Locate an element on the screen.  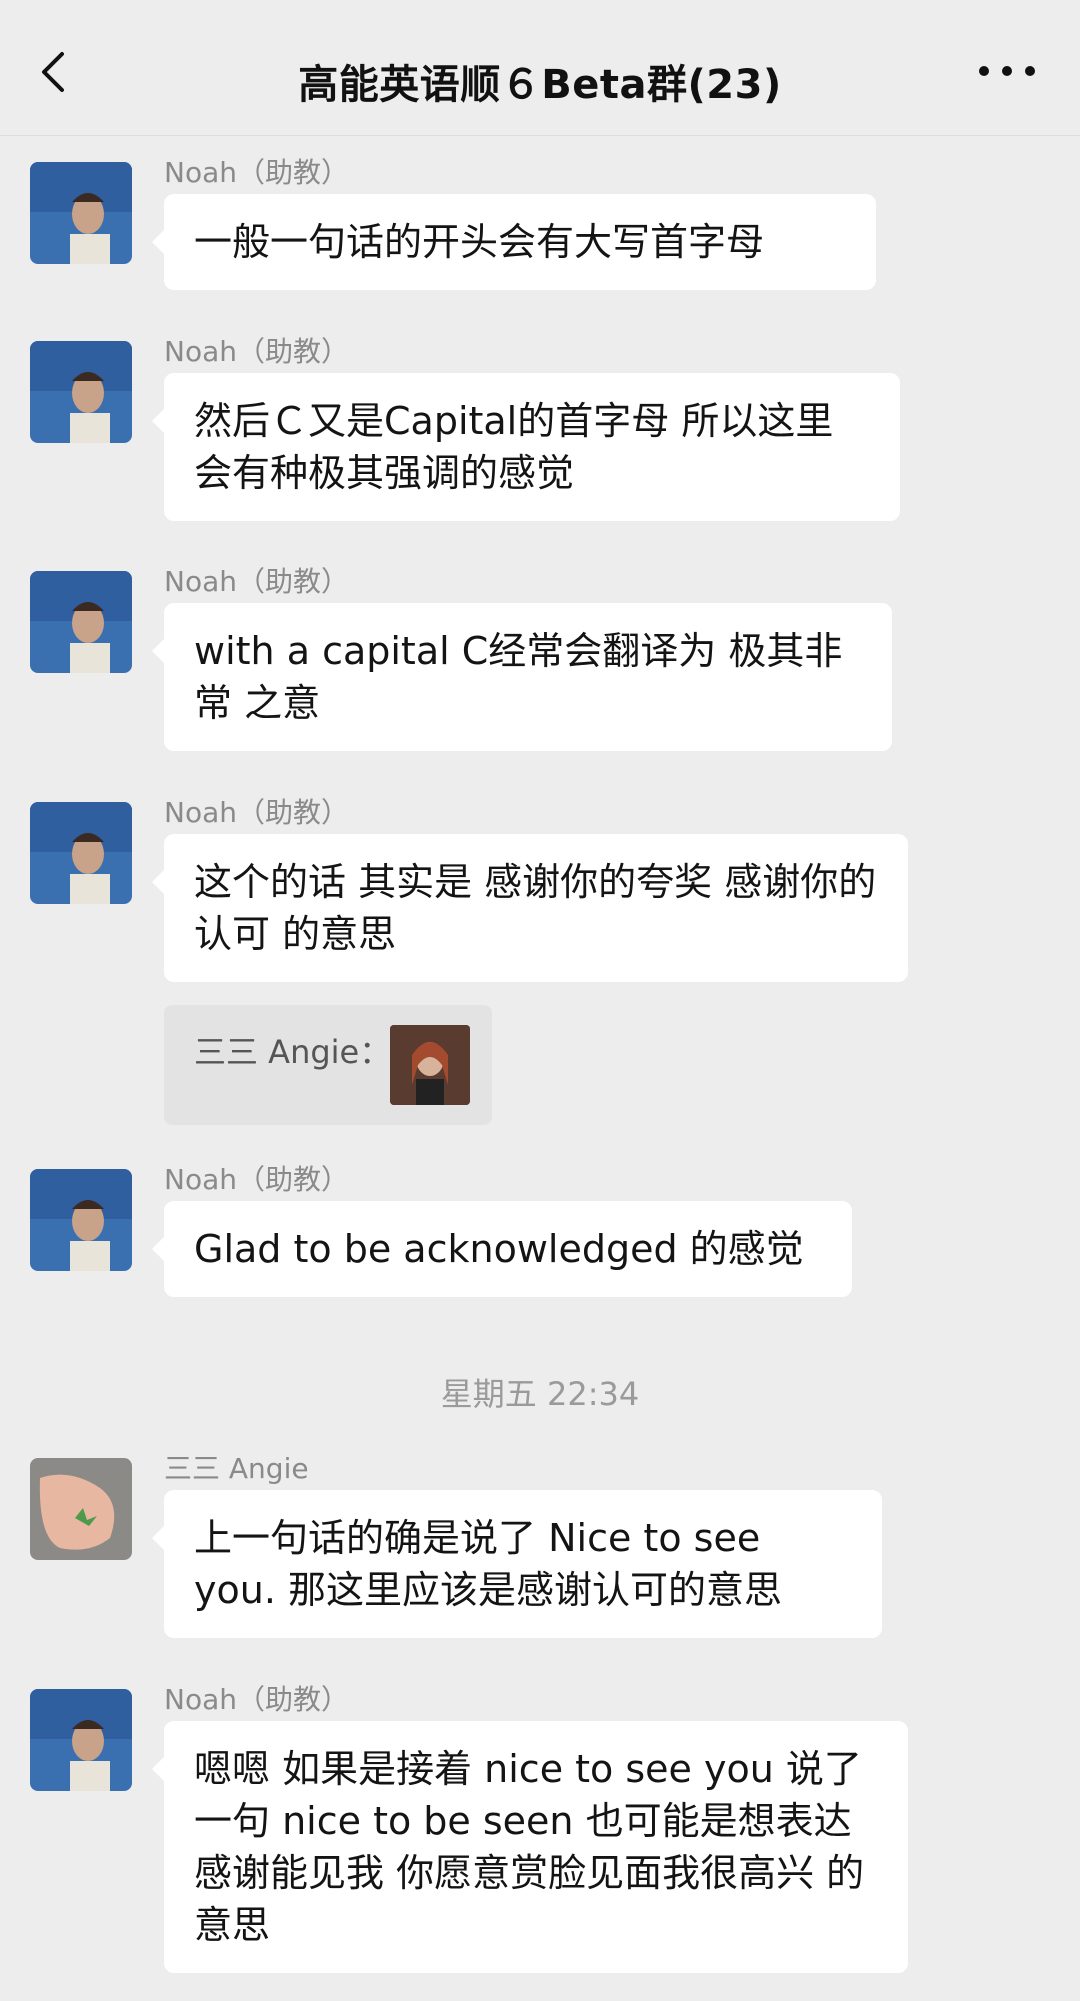
chat-header: 高能英语顺６Beta群(23) is located at coordinates (540, 68).